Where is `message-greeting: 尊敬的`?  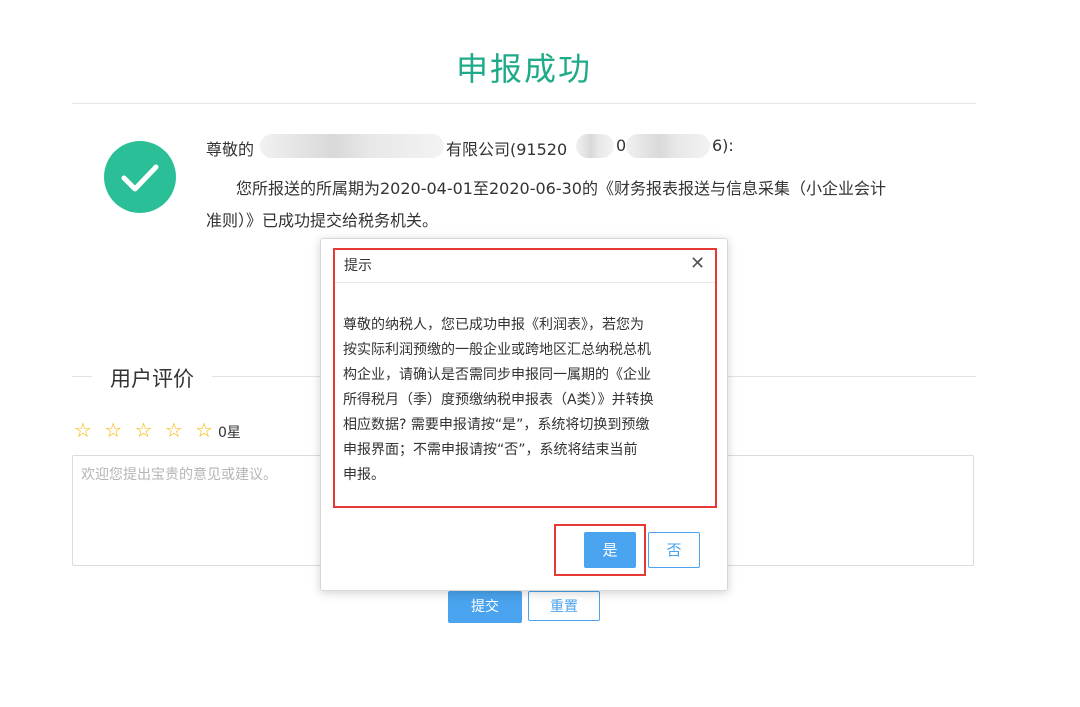 message-greeting: 尊敬的 is located at coordinates (230, 148).